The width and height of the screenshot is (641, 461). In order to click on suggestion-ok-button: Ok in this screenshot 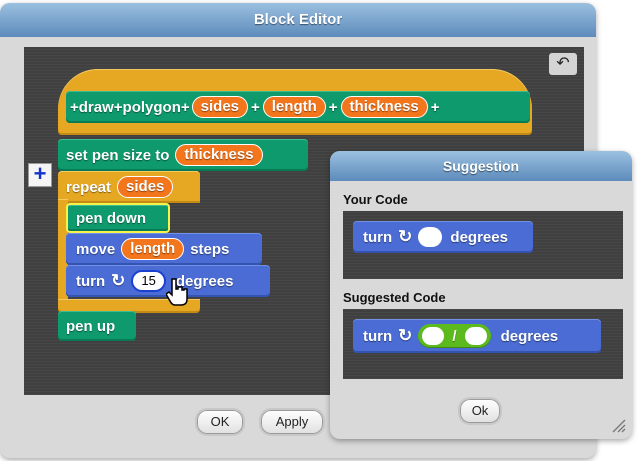, I will do `click(480, 411)`.